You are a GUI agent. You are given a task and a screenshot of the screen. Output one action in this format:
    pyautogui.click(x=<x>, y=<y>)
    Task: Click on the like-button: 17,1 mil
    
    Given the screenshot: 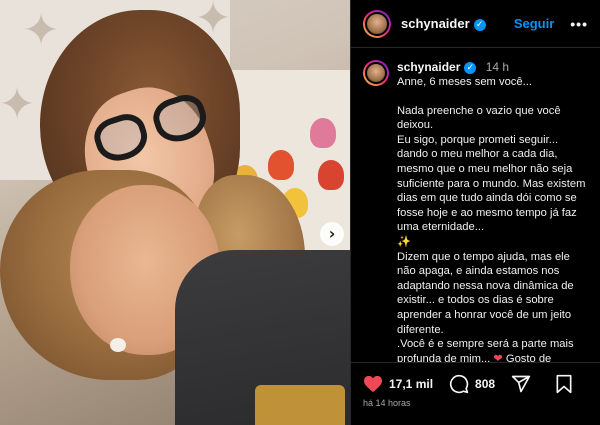 What is the action you would take?
    pyautogui.click(x=398, y=384)
    